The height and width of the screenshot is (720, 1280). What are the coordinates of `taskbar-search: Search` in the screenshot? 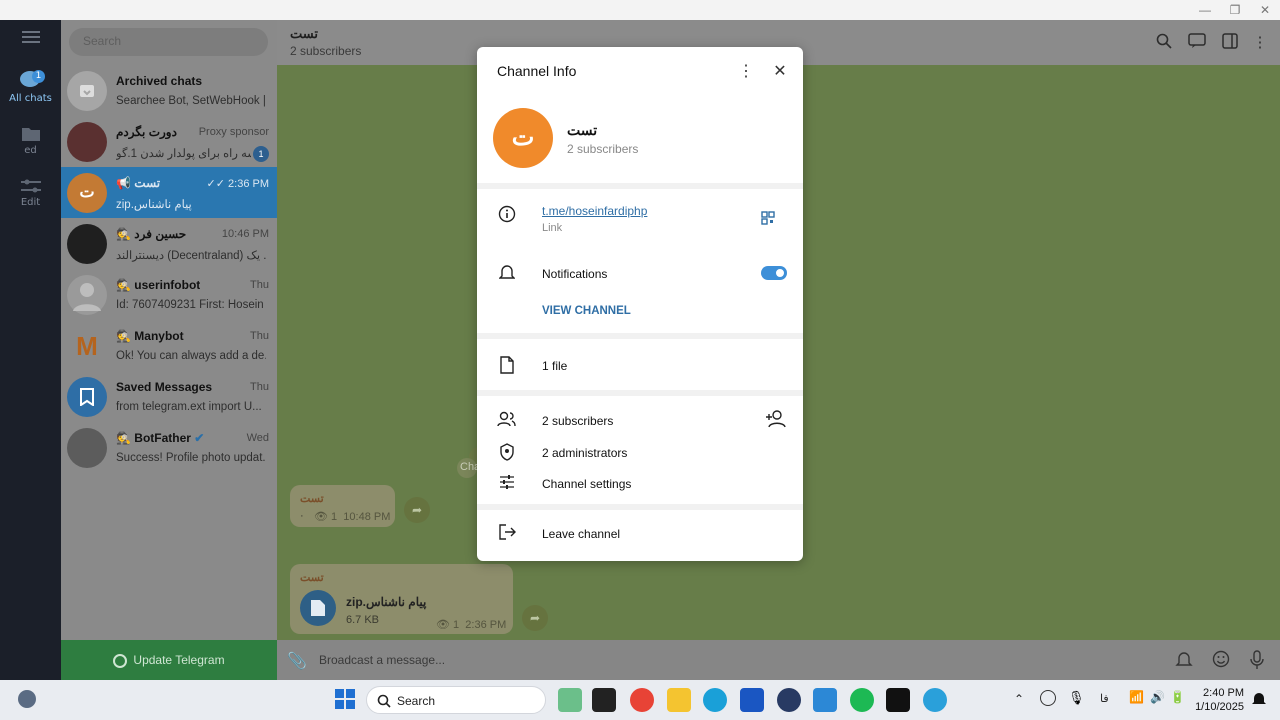 It's located at (456, 700).